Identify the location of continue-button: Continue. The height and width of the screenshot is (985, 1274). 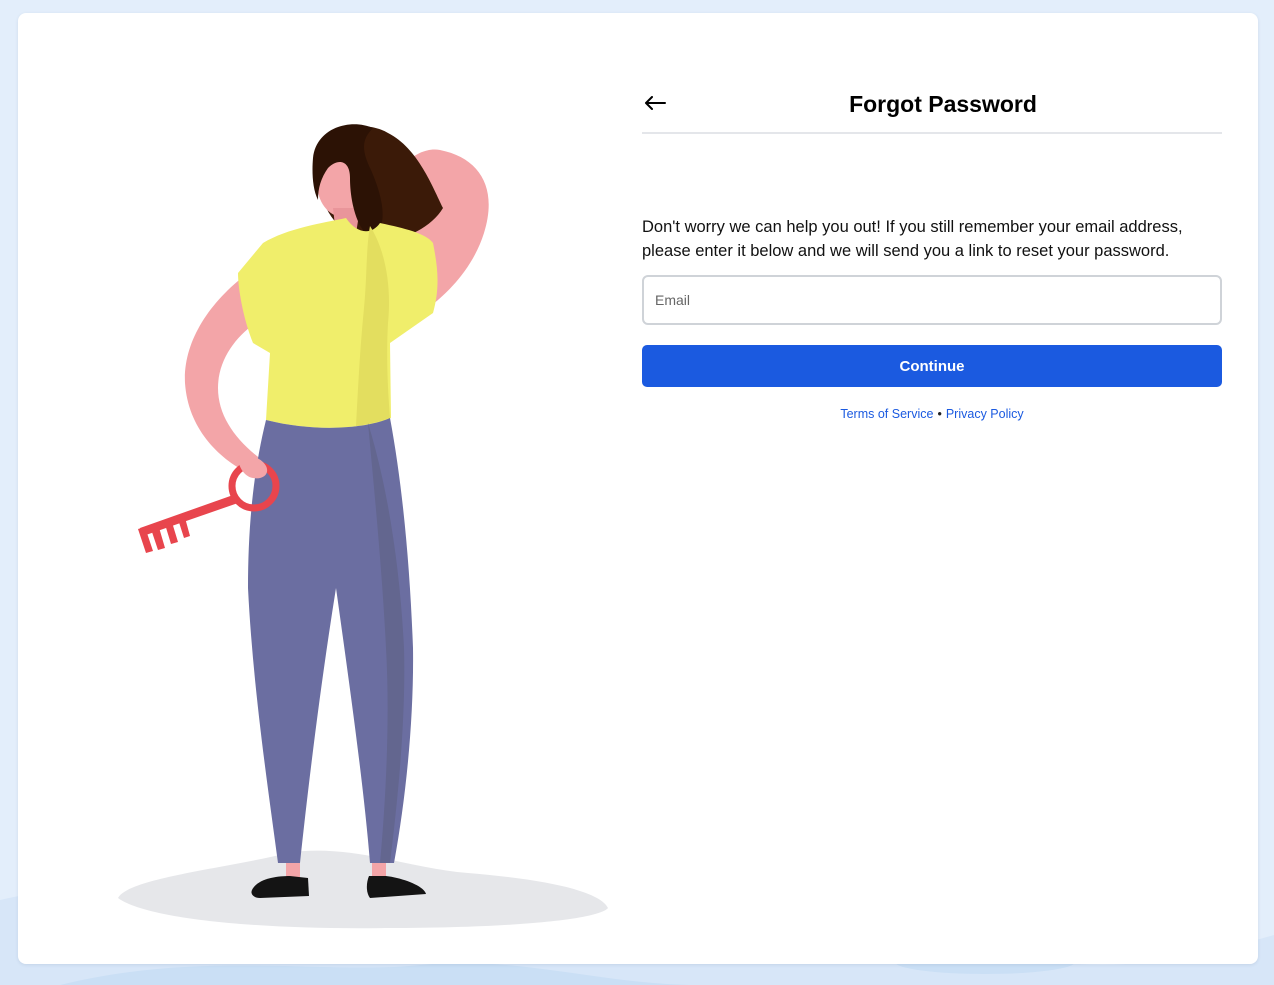
(932, 366).